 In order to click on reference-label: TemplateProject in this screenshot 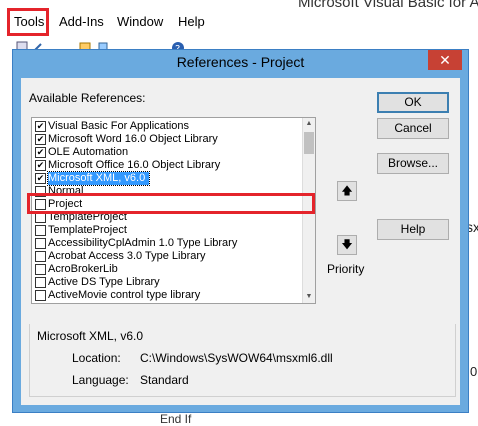, I will do `click(87, 230)`.